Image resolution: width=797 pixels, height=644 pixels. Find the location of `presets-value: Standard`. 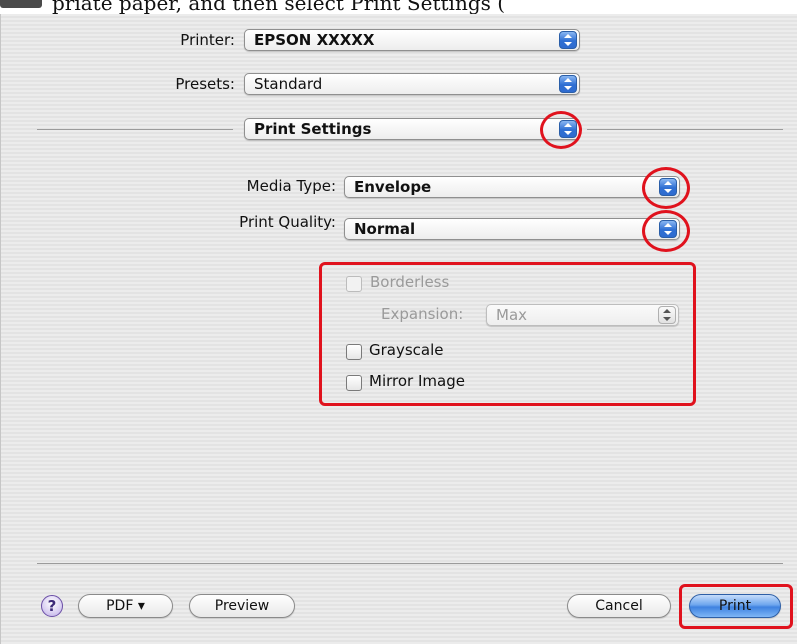

presets-value: Standard is located at coordinates (288, 84).